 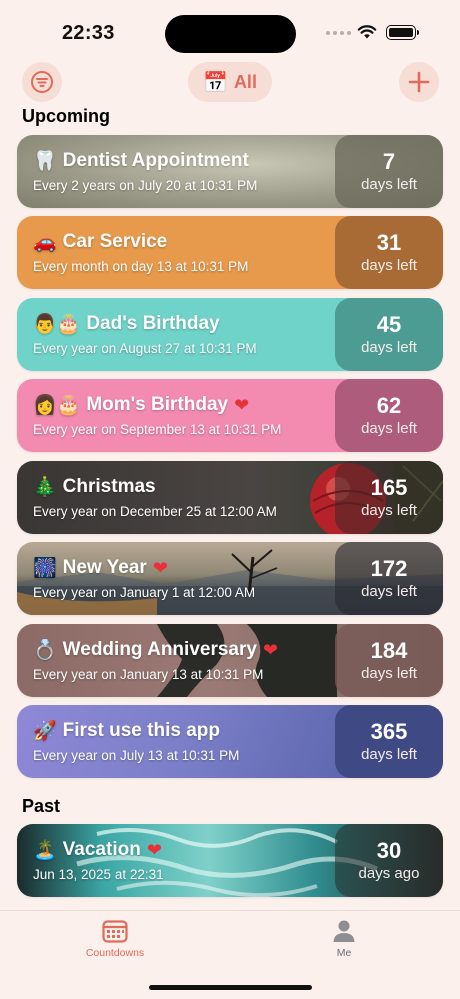 What do you see at coordinates (245, 81) in the screenshot?
I see `category-filter-label: All` at bounding box center [245, 81].